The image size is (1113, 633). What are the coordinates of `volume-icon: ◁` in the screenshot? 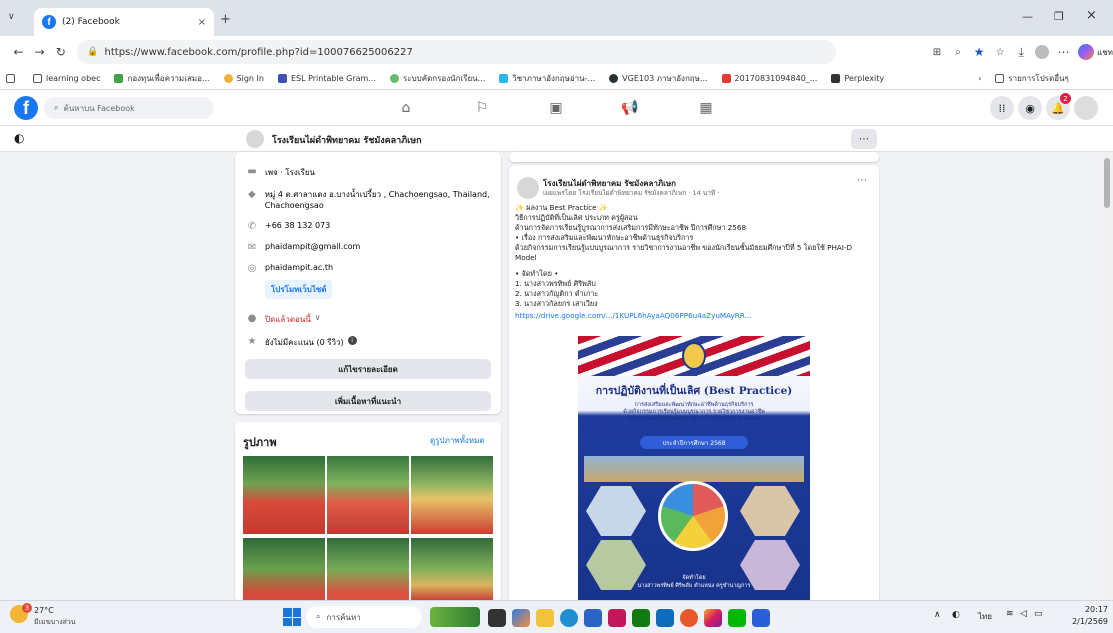 It's located at (1023, 614).